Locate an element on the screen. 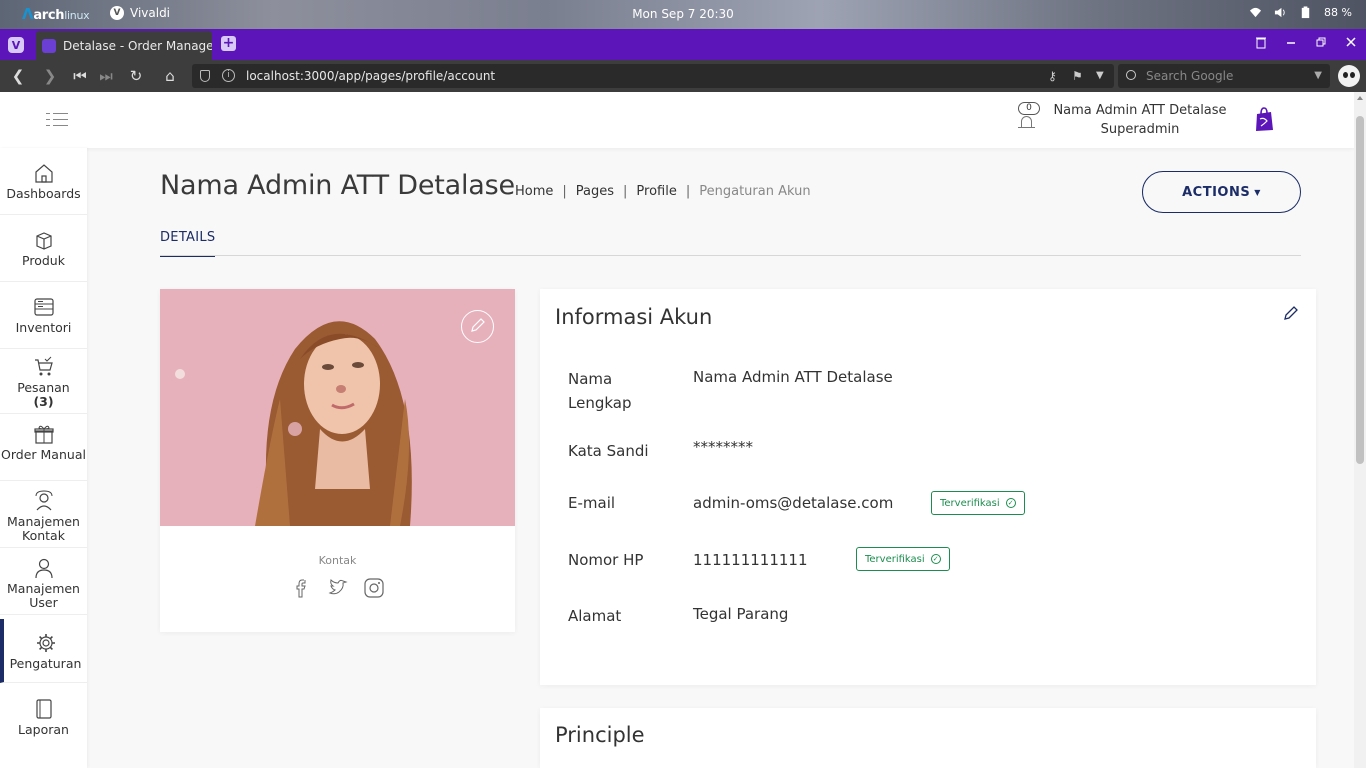 This screenshot has height=768, width=1366. back-arrow-icon: ❮ is located at coordinates (18, 76).